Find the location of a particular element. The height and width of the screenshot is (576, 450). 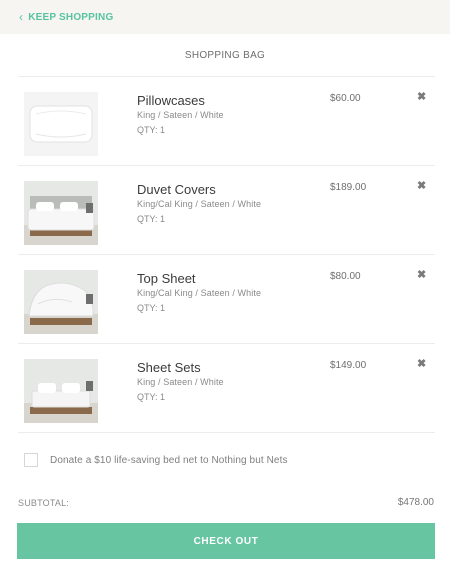

item-price: $80.00 is located at coordinates (345, 276).